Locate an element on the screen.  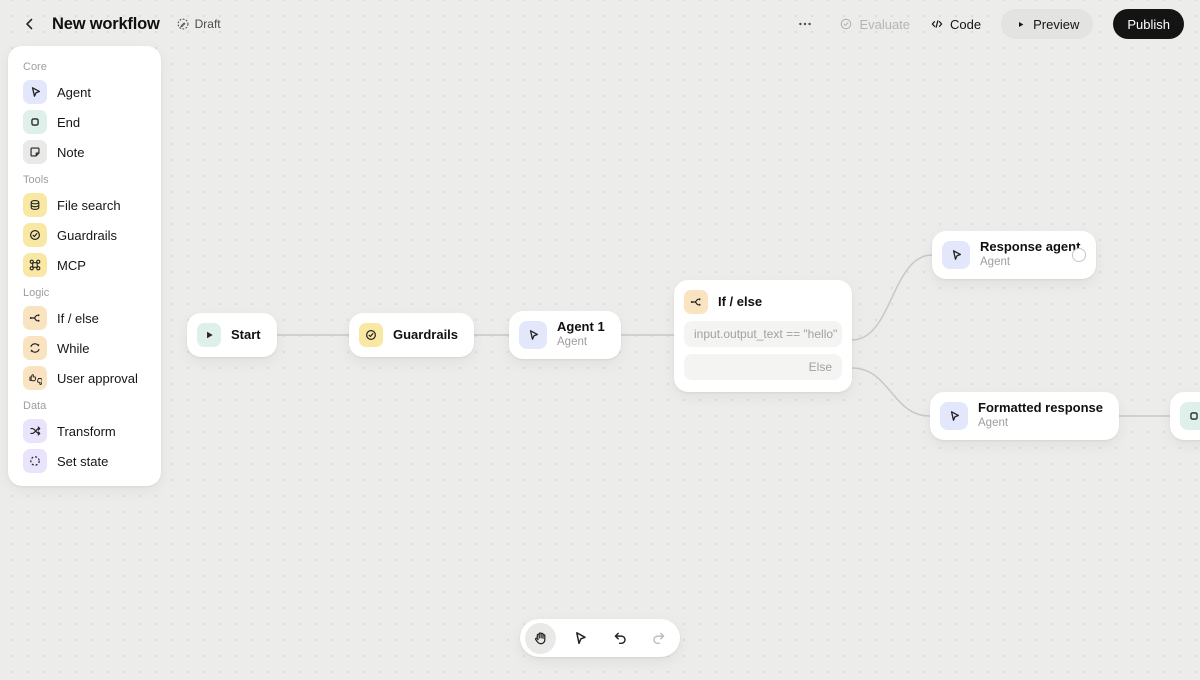
node-title: Guardrails is located at coordinates (426, 334).